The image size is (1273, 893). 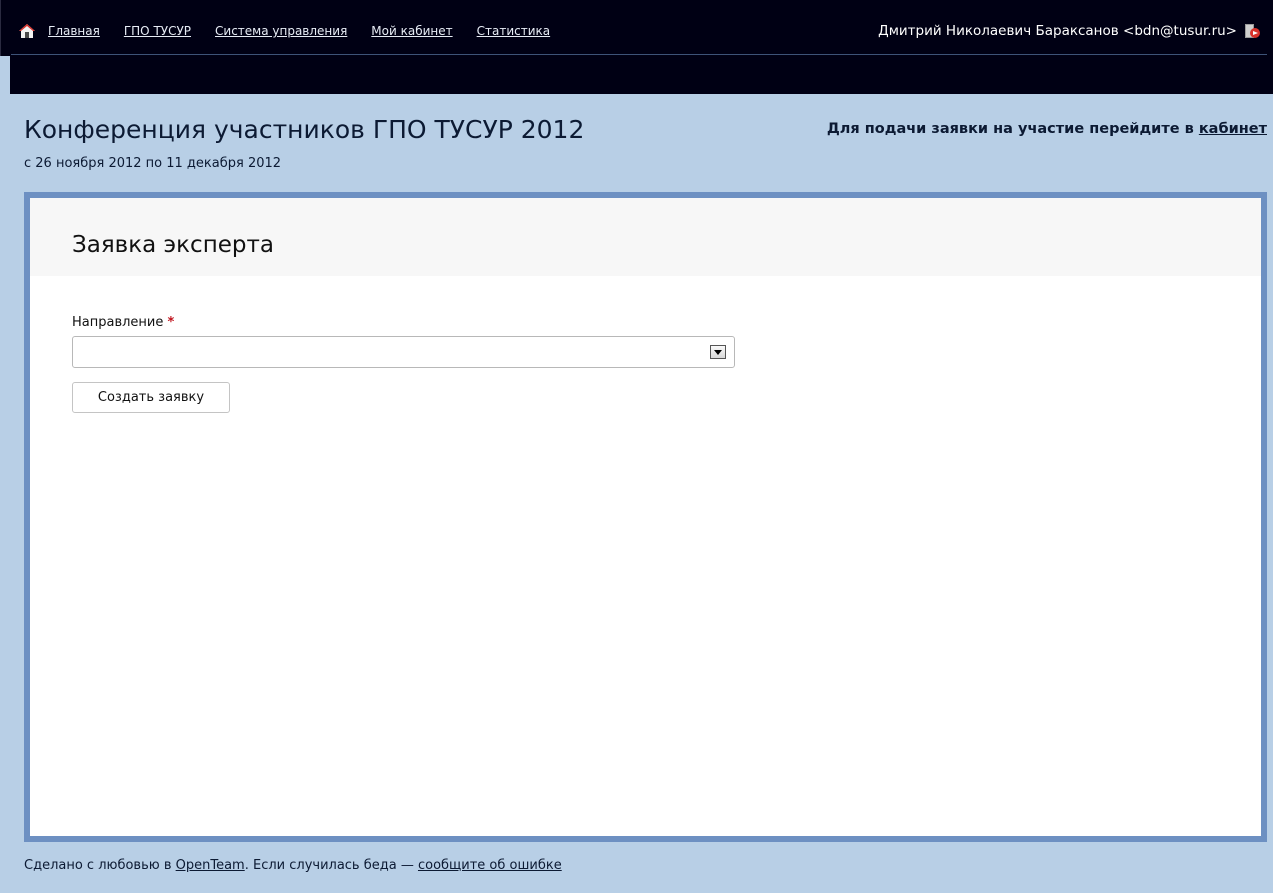 What do you see at coordinates (331, 865) in the screenshot?
I see `footer-text-middle: . Если случилась беда —` at bounding box center [331, 865].